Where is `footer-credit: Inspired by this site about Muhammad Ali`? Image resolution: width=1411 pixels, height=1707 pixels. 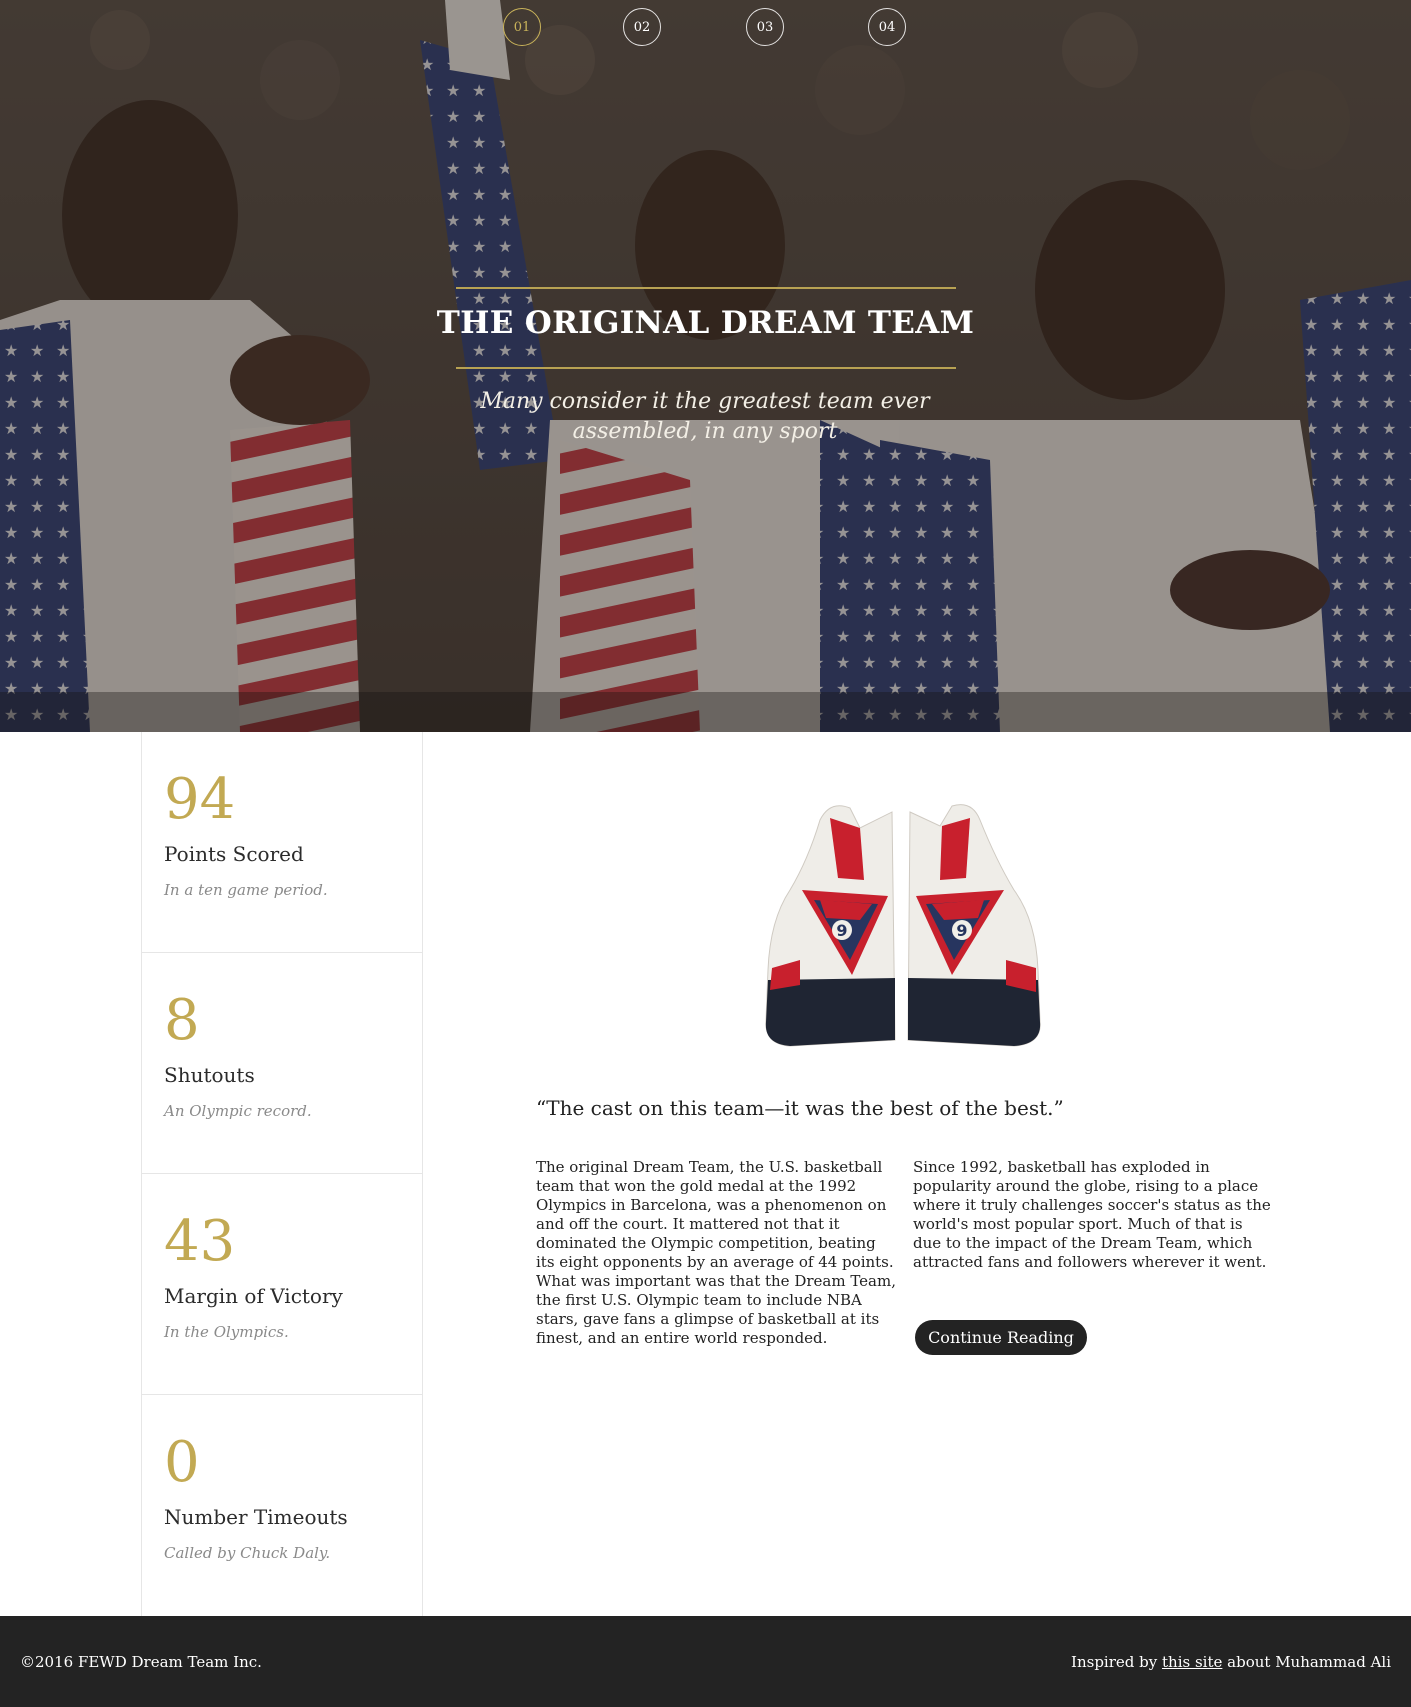
footer-credit: Inspired by this site about Muhammad Ali is located at coordinates (1231, 1662).